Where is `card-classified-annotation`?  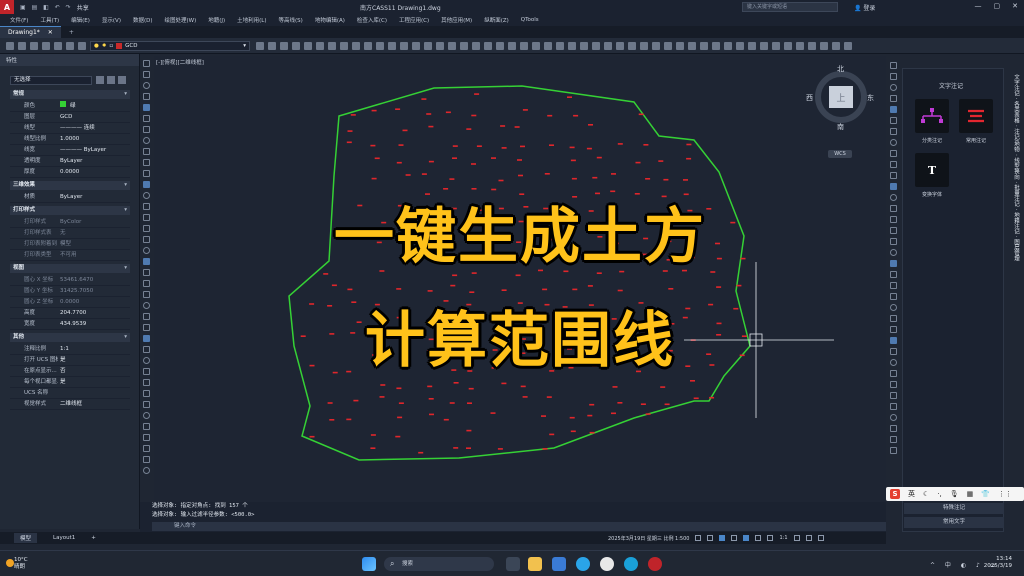 card-classified-annotation is located at coordinates (932, 116).